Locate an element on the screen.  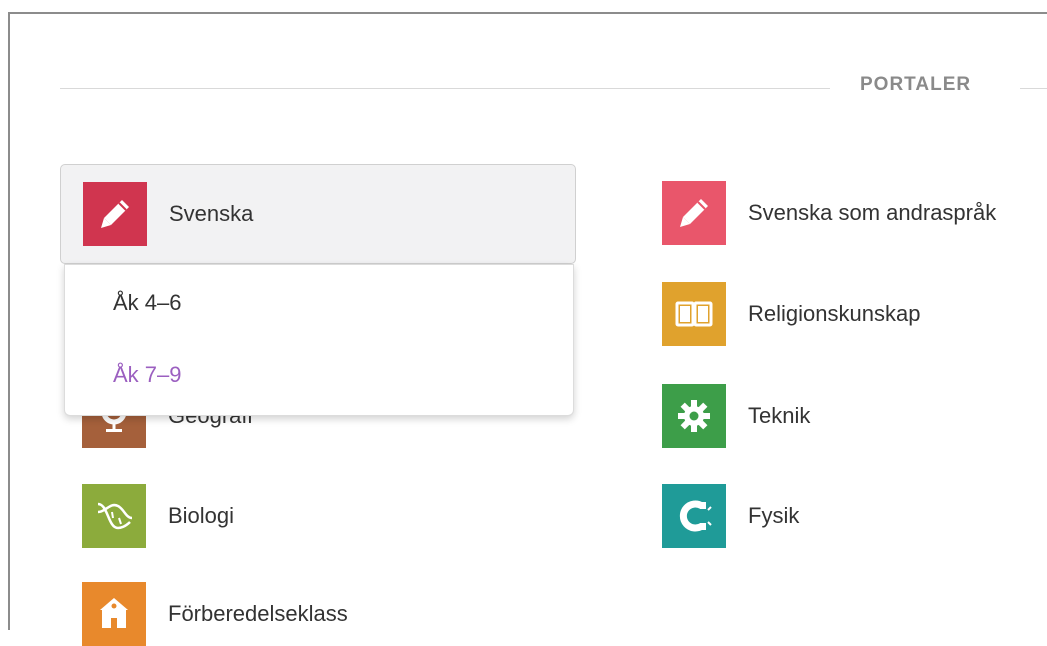
subject-label-fysik: Fysik is located at coordinates (774, 515).